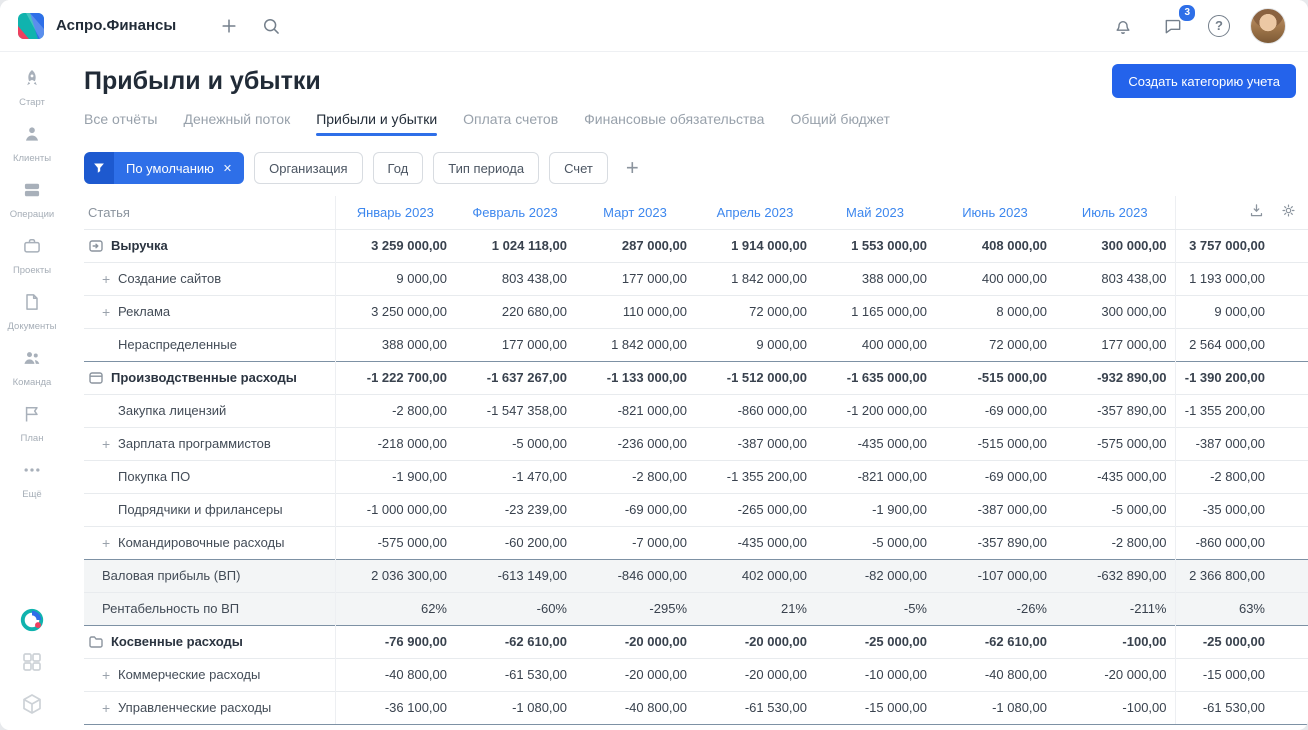 The height and width of the screenshot is (730, 1308). Describe the element at coordinates (875, 476) in the screenshot. I see `cell-value: -821 000,00` at that location.